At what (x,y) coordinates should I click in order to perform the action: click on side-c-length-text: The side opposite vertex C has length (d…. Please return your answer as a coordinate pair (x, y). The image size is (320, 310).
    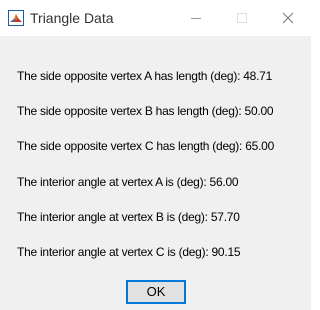
    Looking at the image, I should click on (145, 146).